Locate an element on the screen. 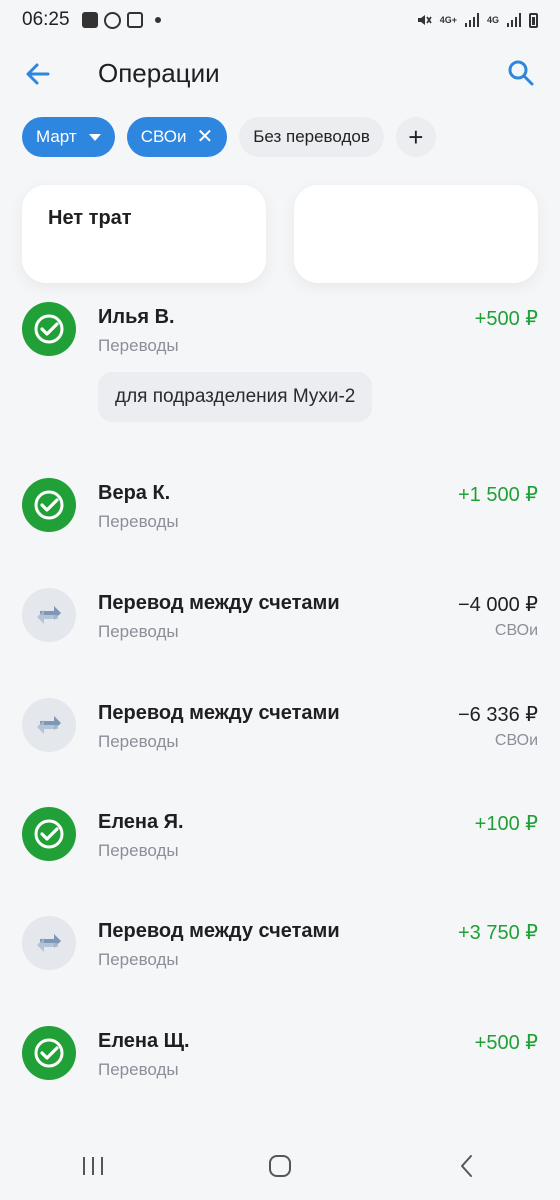 This screenshot has height=1200, width=560. month-filter-chip: Март is located at coordinates (68, 137).